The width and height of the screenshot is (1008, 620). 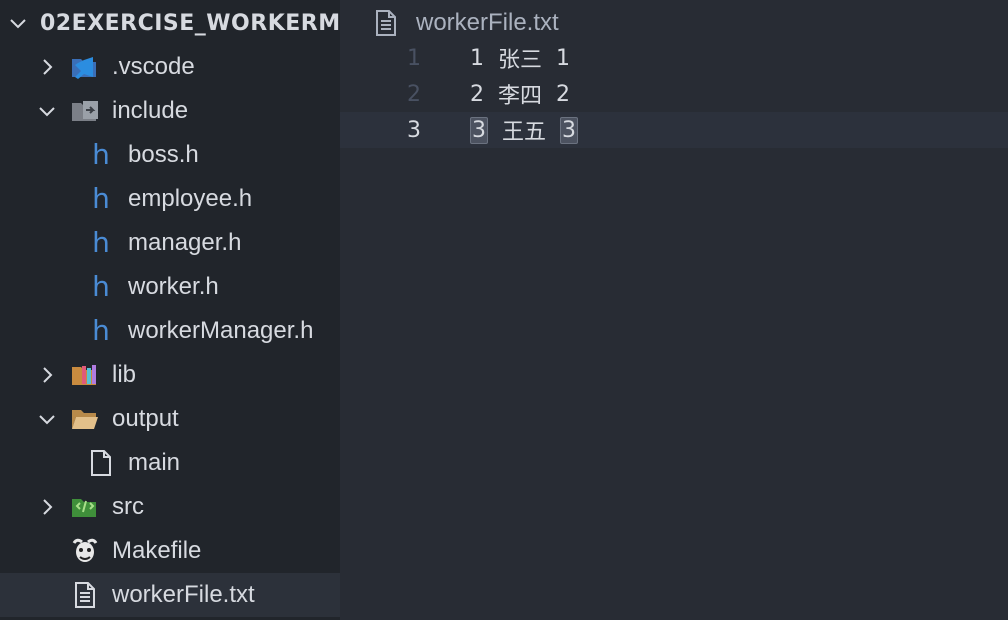 I want to click on tree-item-manager-h: h manager.h, so click(x=170, y=243).